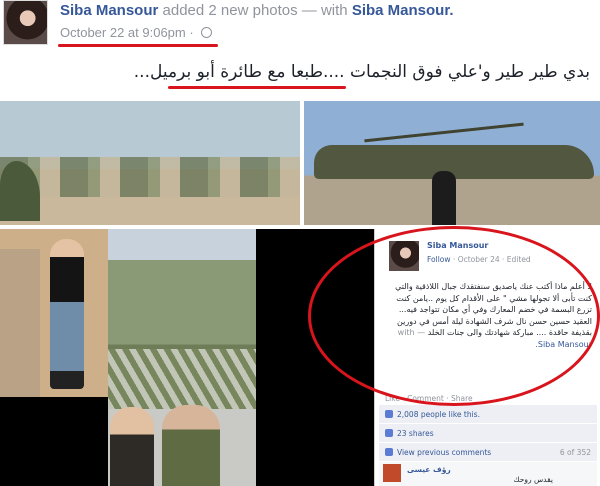  What do you see at coordinates (389, 433) in the screenshot?
I see `share-icon` at bounding box center [389, 433].